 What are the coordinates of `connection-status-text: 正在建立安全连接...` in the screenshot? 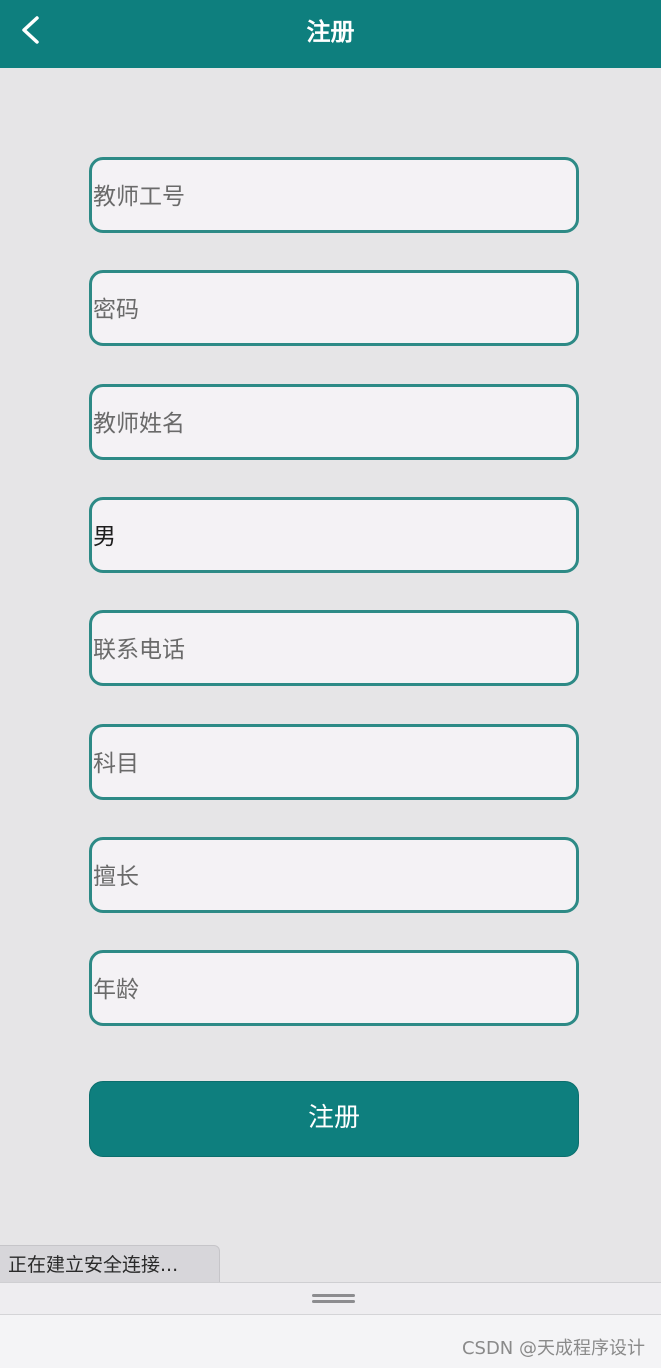 It's located at (93, 1265).